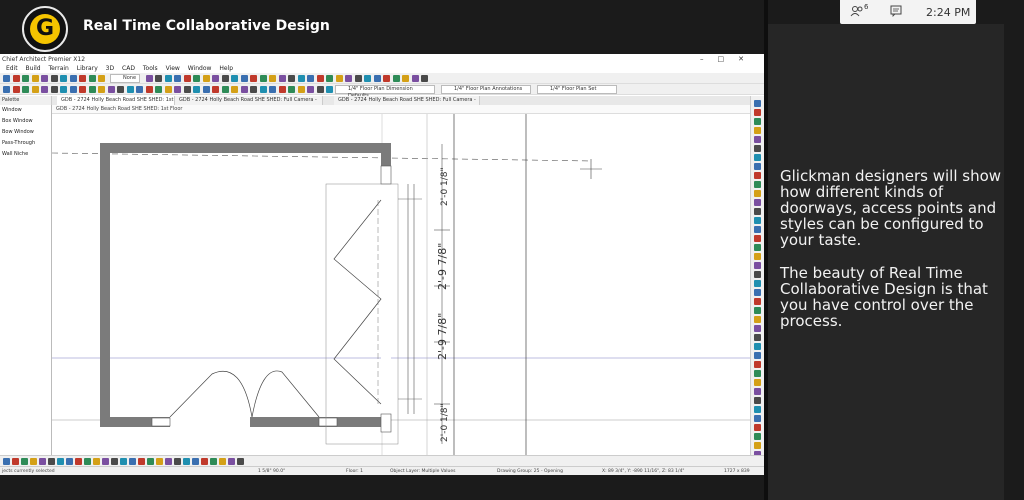  What do you see at coordinates (385, 92) in the screenshot?
I see `dimension-defaults-dropdown: 1/4" Floor Plan Dimension Defaults` at bounding box center [385, 92].